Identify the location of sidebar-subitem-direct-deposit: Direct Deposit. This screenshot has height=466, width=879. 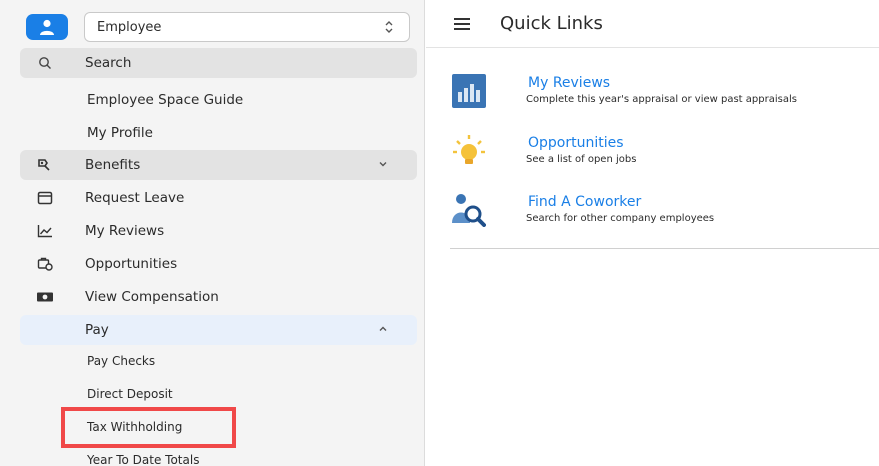
(130, 394).